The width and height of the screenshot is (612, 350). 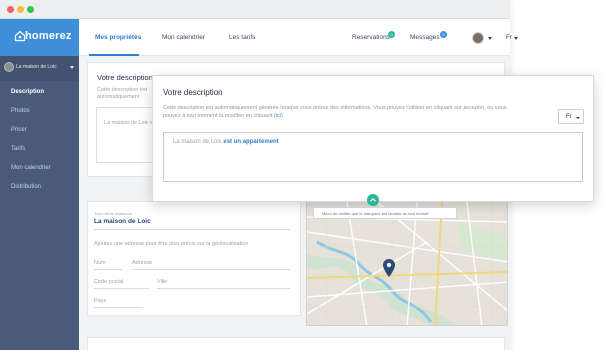 I want to click on popup-title: Votre description, so click(x=193, y=92).